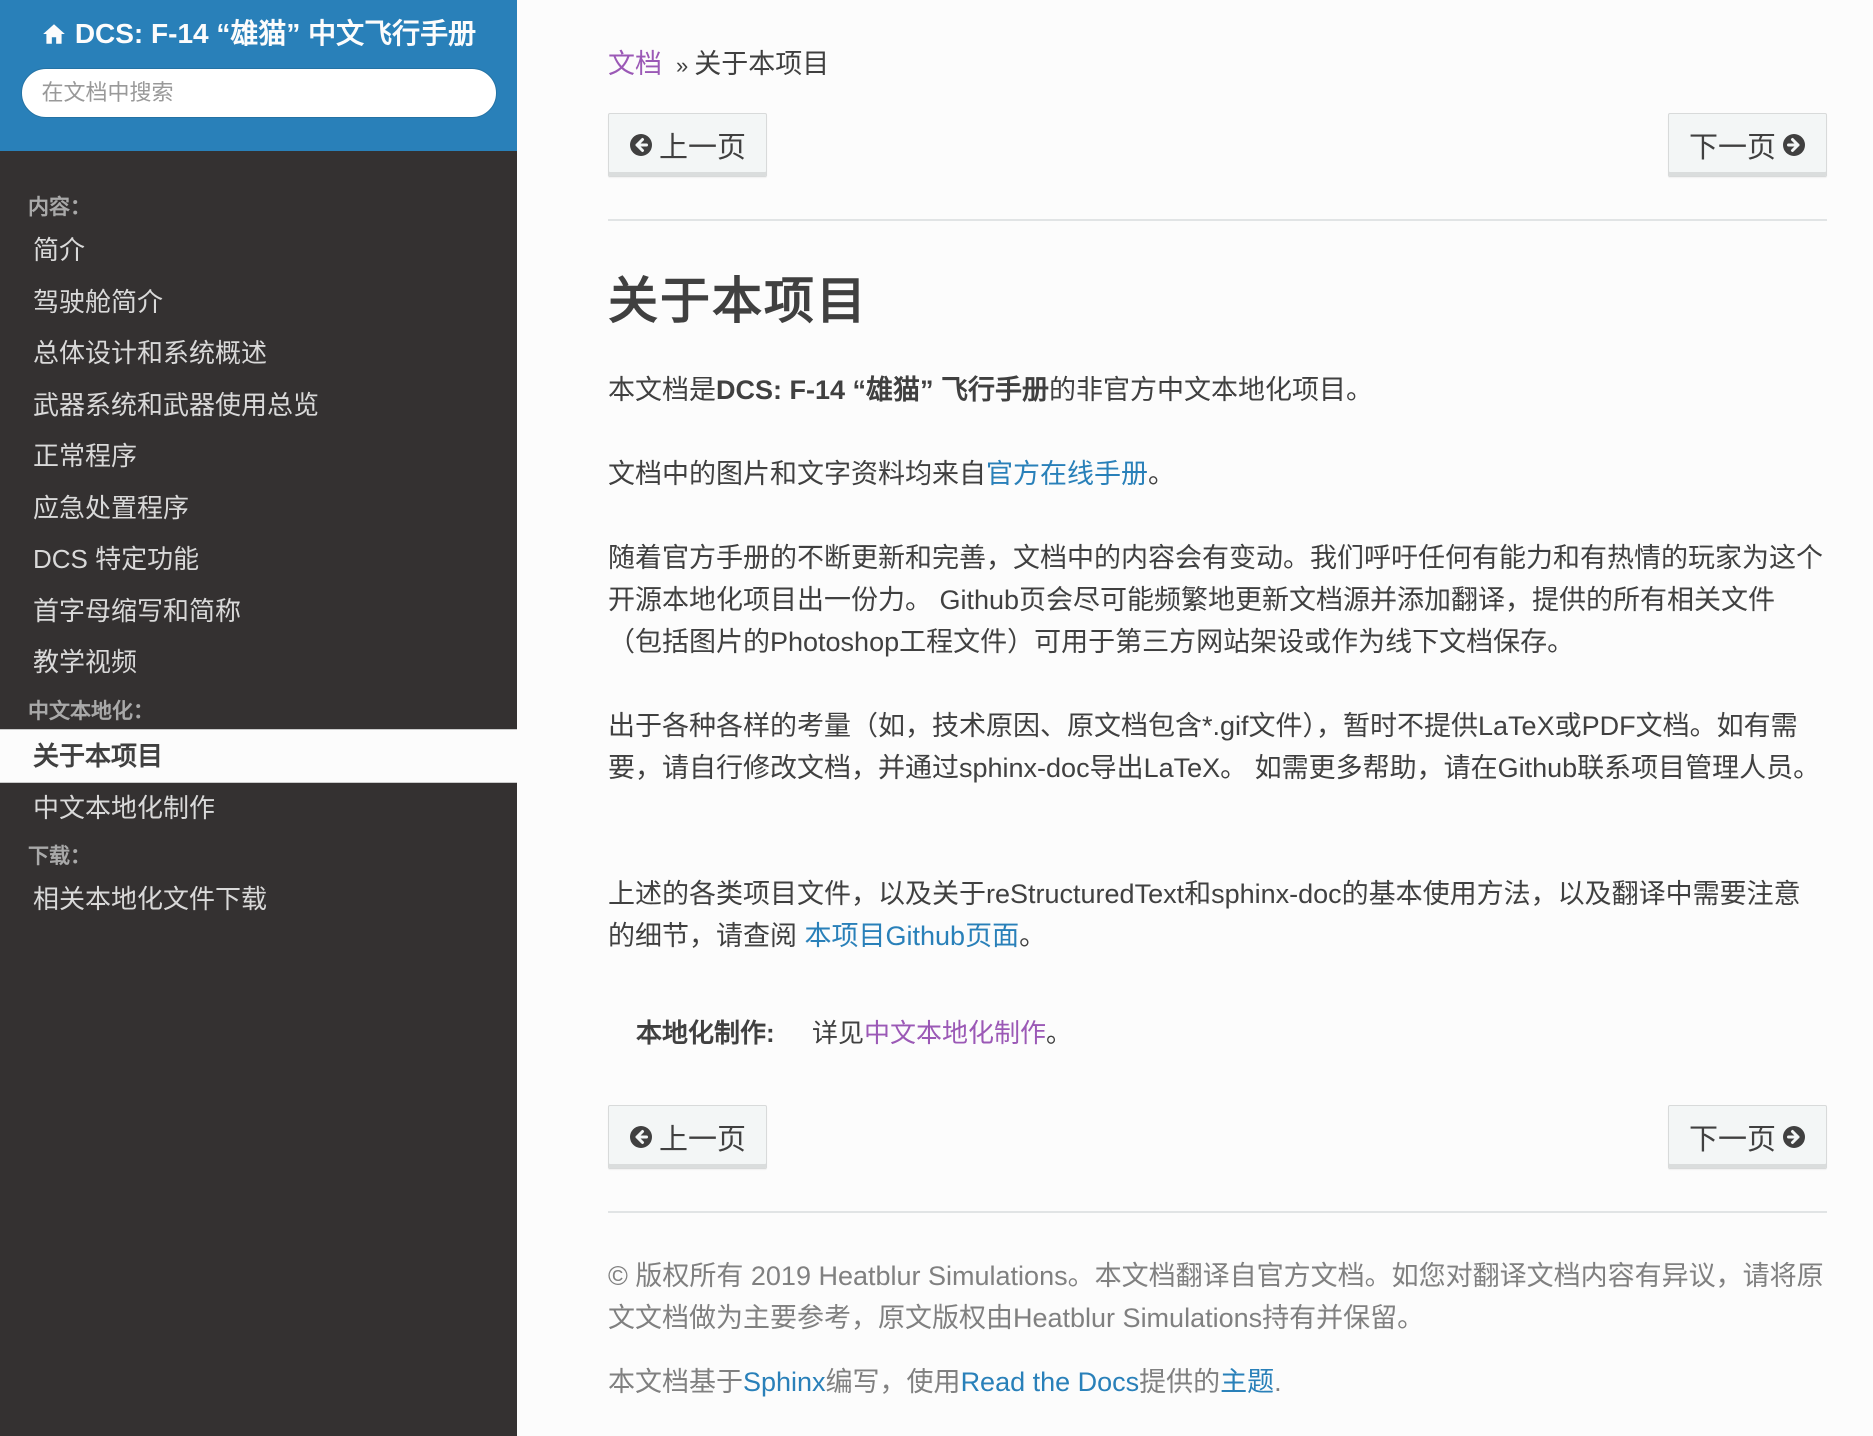 The height and width of the screenshot is (1436, 1873). Describe the element at coordinates (258, 755) in the screenshot. I see `sidebar-item-about: 关于本项目` at that location.